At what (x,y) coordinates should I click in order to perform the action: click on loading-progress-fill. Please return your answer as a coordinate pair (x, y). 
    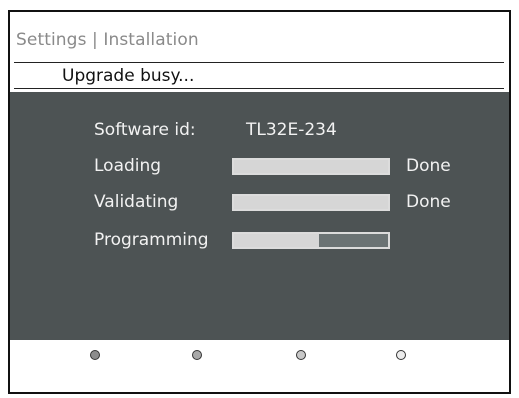
    Looking at the image, I should click on (311, 166).